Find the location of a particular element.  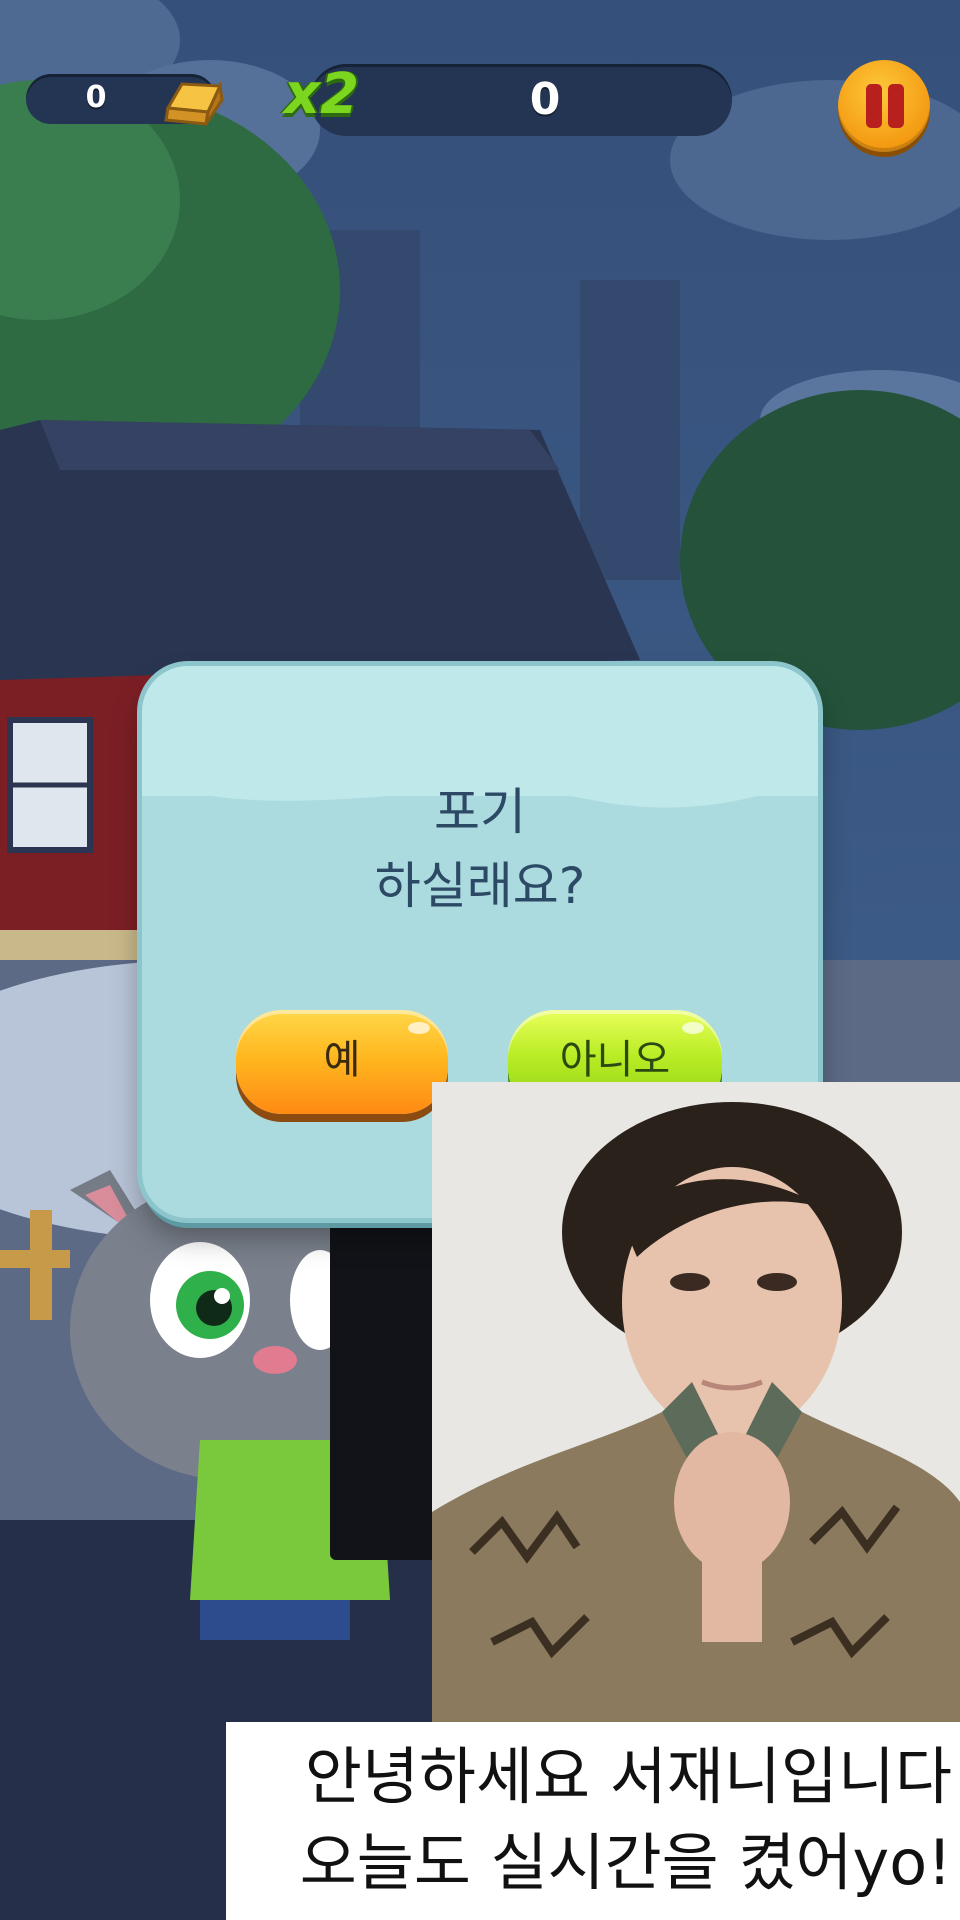

pause-button is located at coordinates (884, 106).